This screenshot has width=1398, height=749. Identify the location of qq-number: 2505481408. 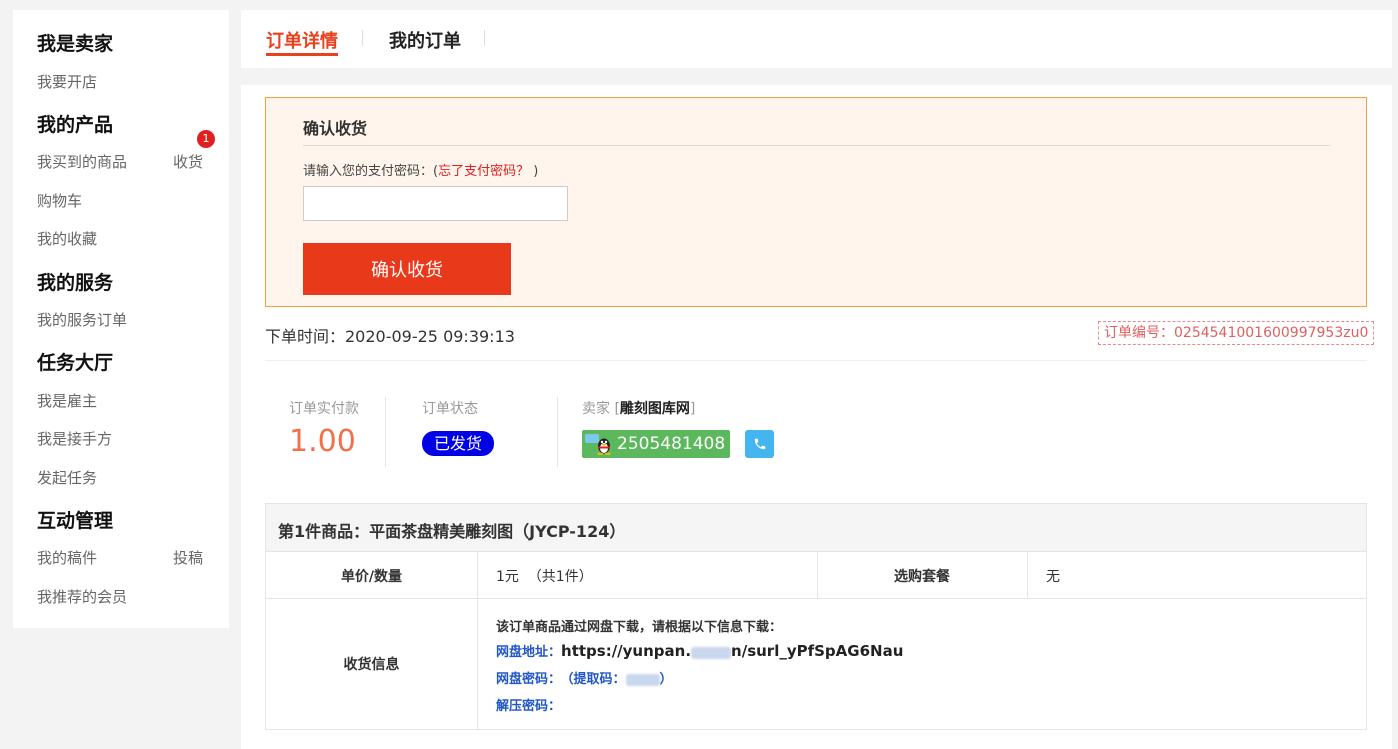
(671, 444).